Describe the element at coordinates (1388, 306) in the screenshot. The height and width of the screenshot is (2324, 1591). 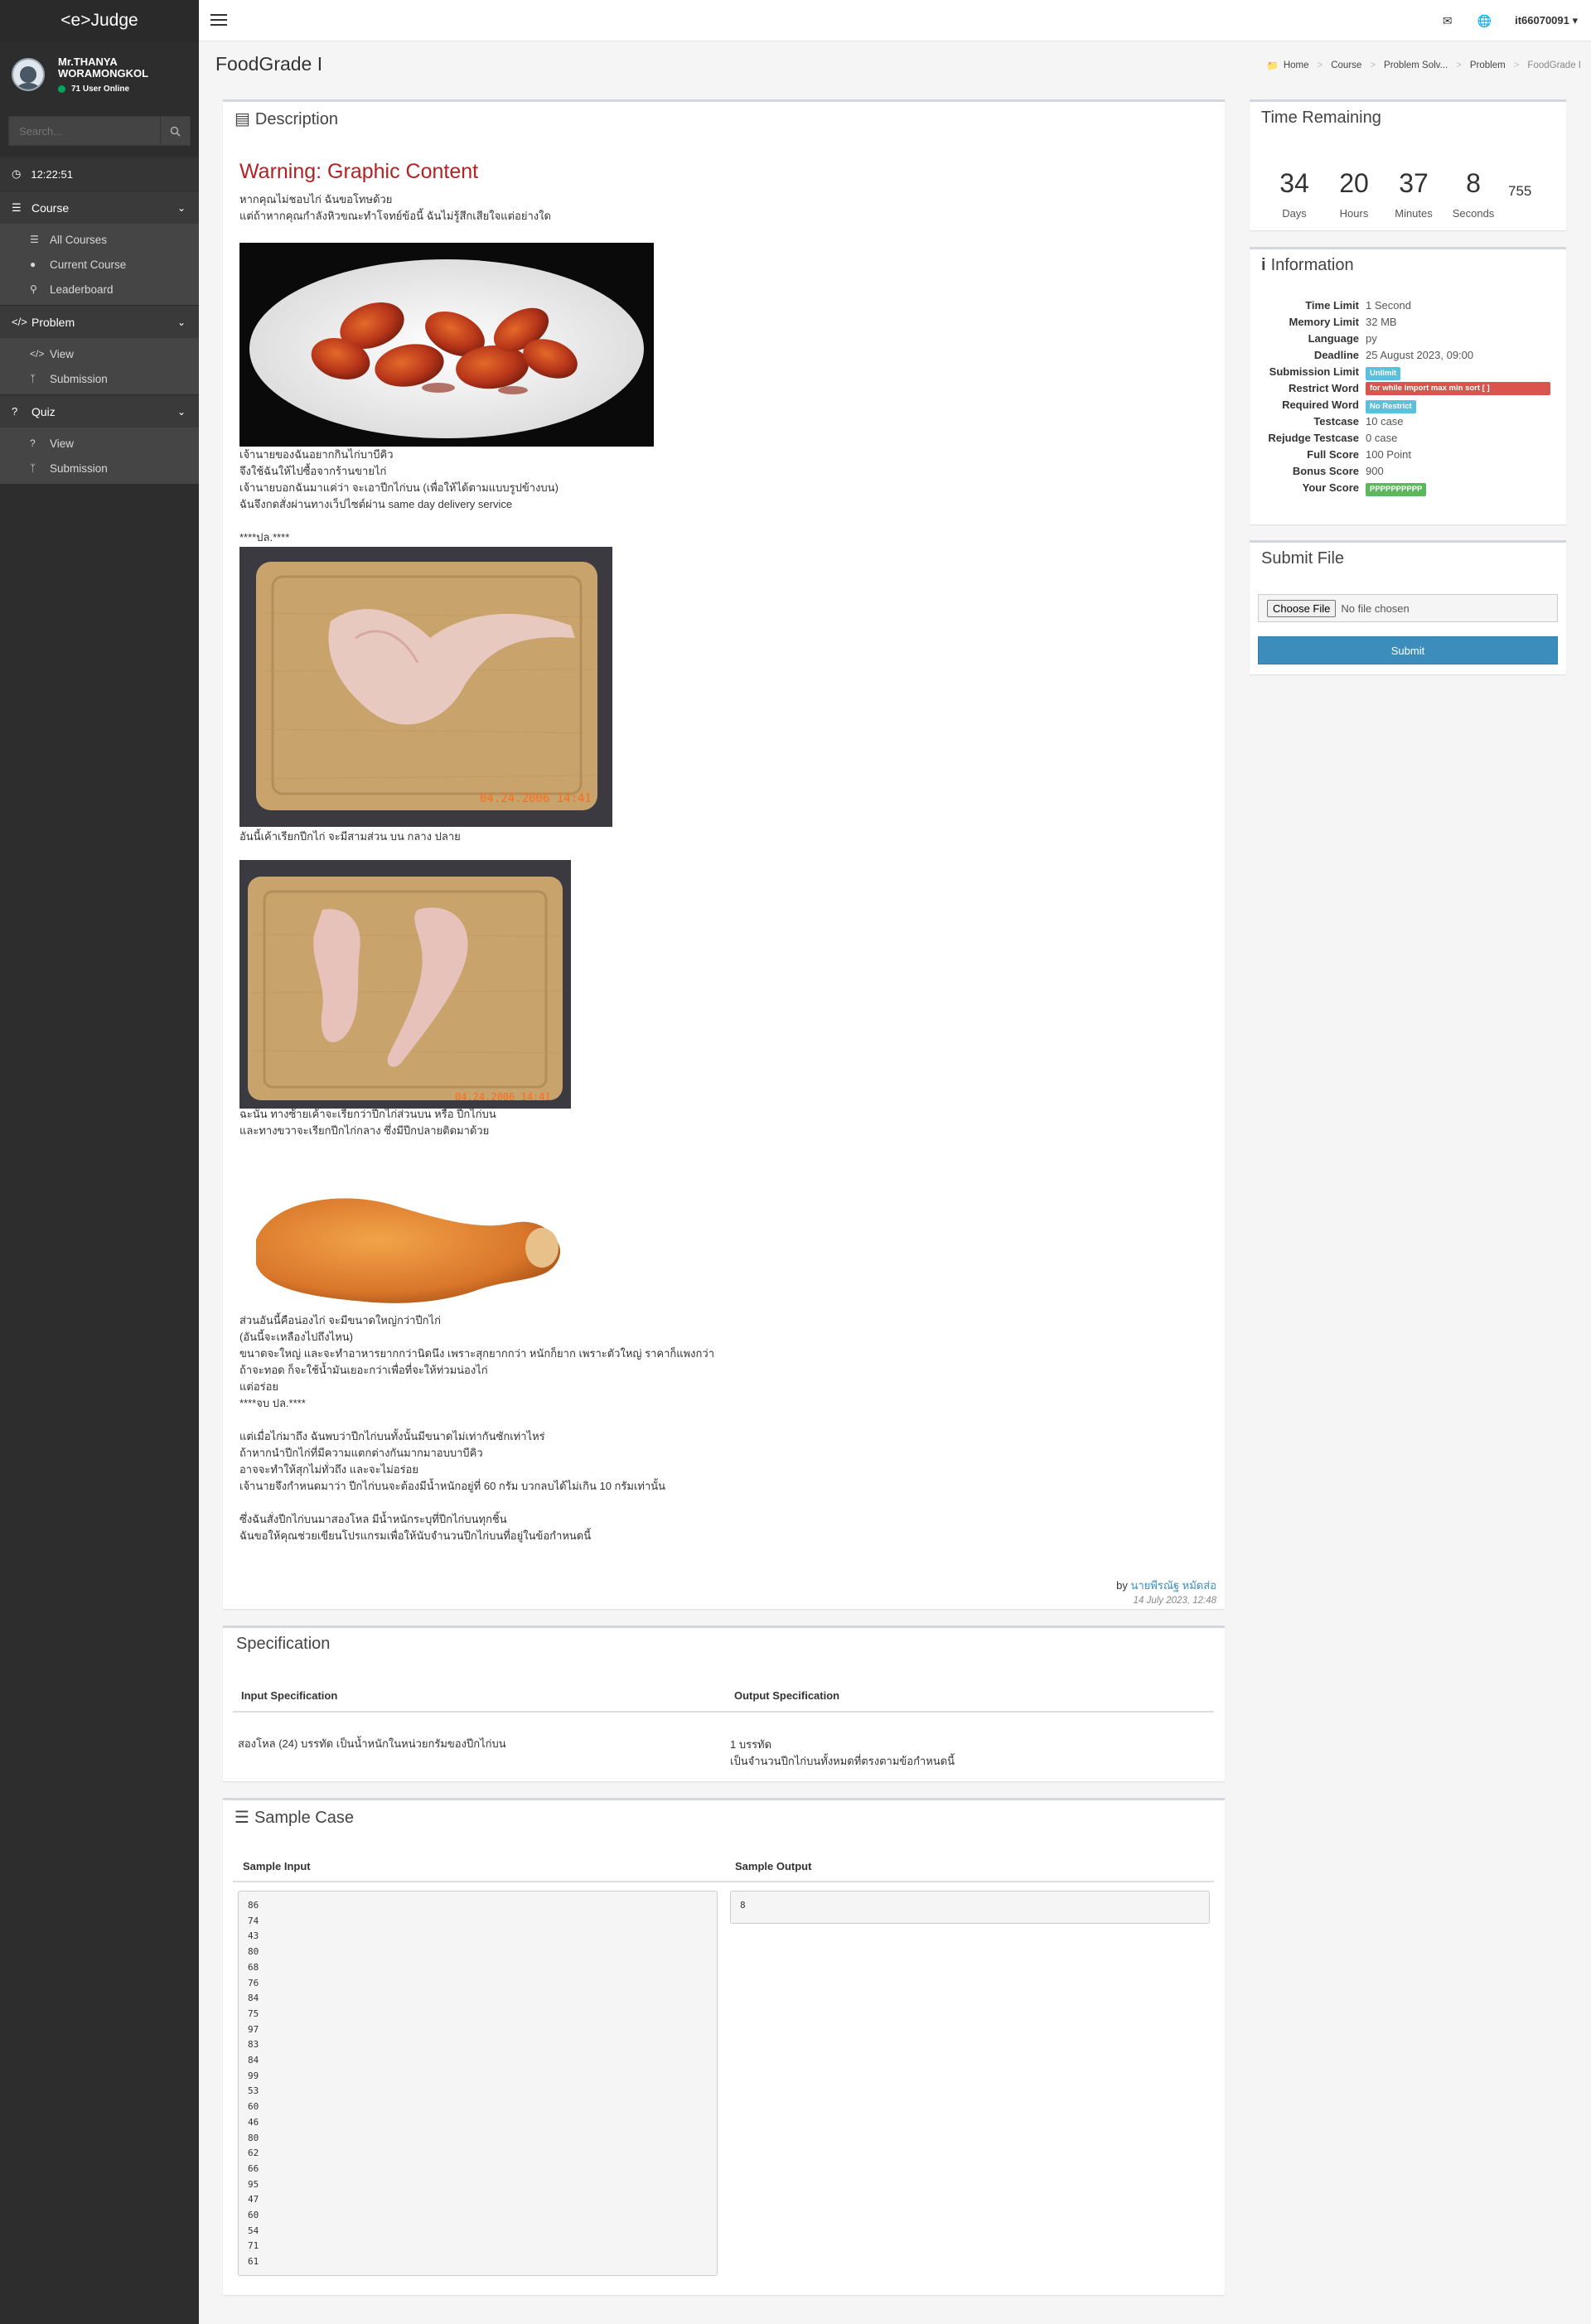
I see `info-value: 1 Second` at that location.